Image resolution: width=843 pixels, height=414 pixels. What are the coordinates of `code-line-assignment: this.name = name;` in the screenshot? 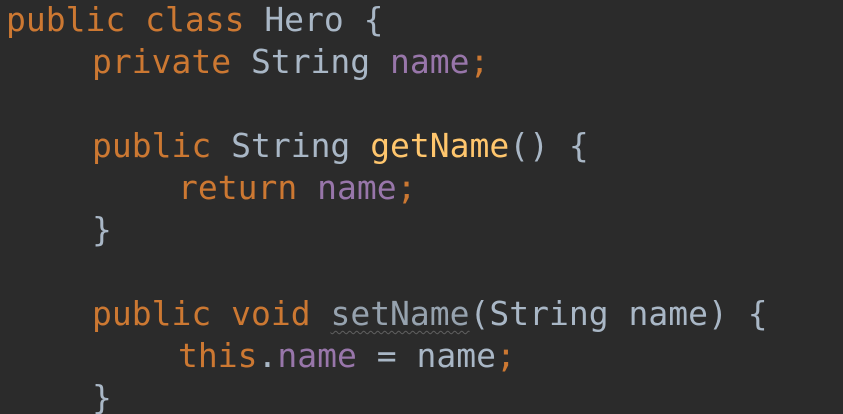 It's located at (261, 356).